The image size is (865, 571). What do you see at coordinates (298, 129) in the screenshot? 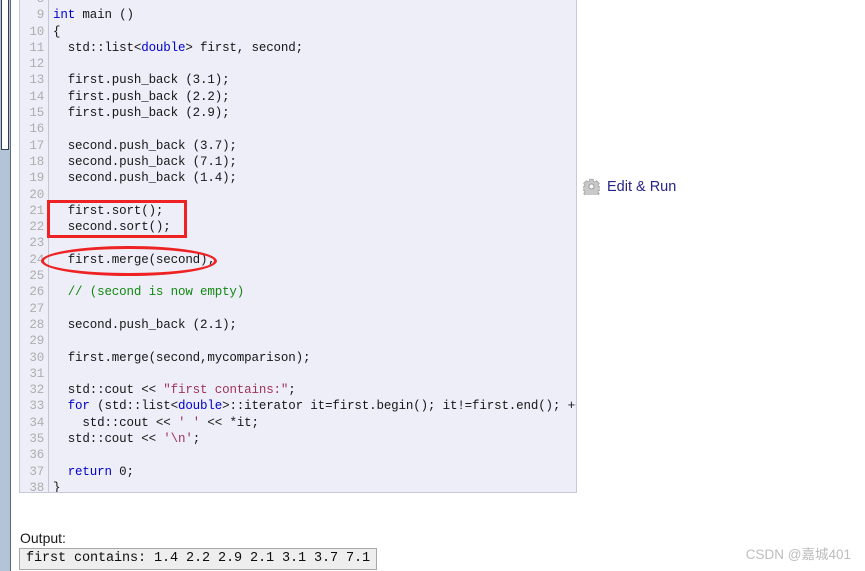
I see `code-line: 16` at bounding box center [298, 129].